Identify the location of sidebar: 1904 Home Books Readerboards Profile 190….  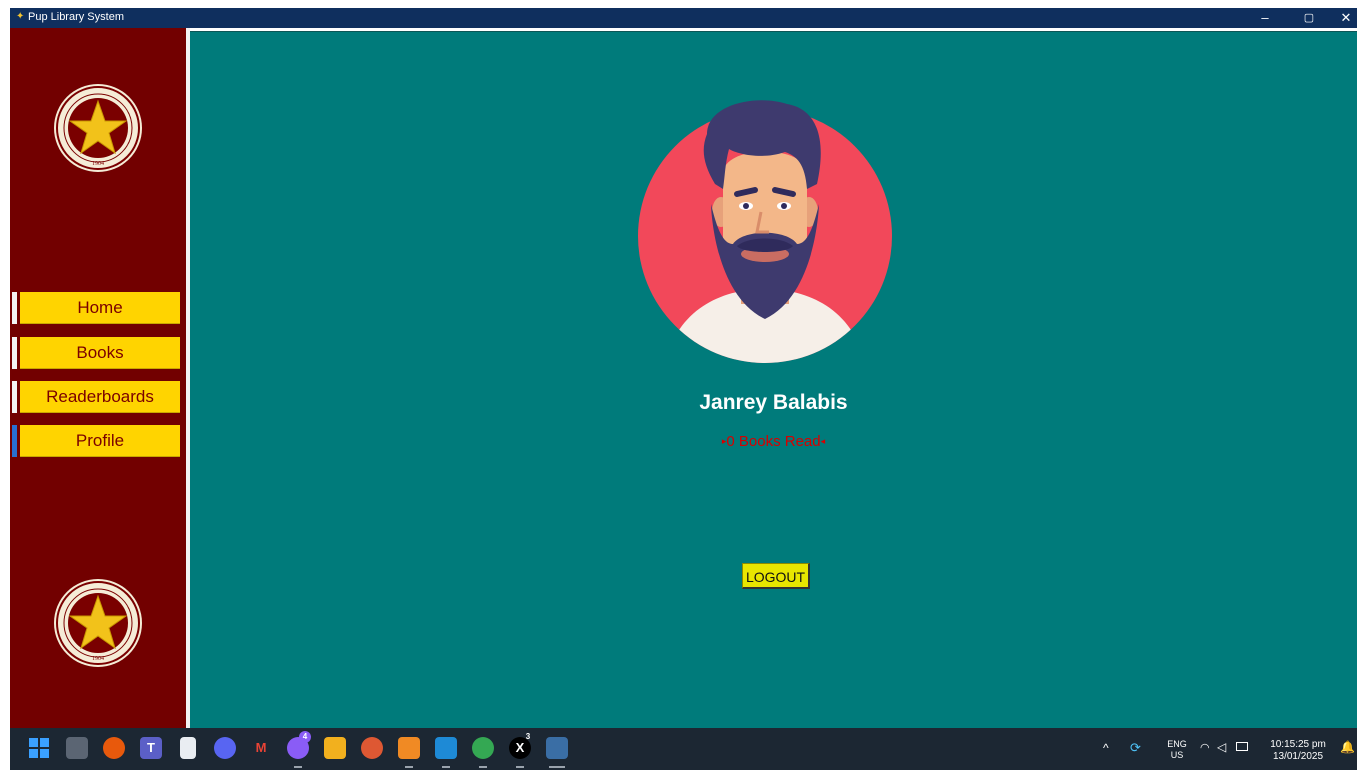
(98, 378).